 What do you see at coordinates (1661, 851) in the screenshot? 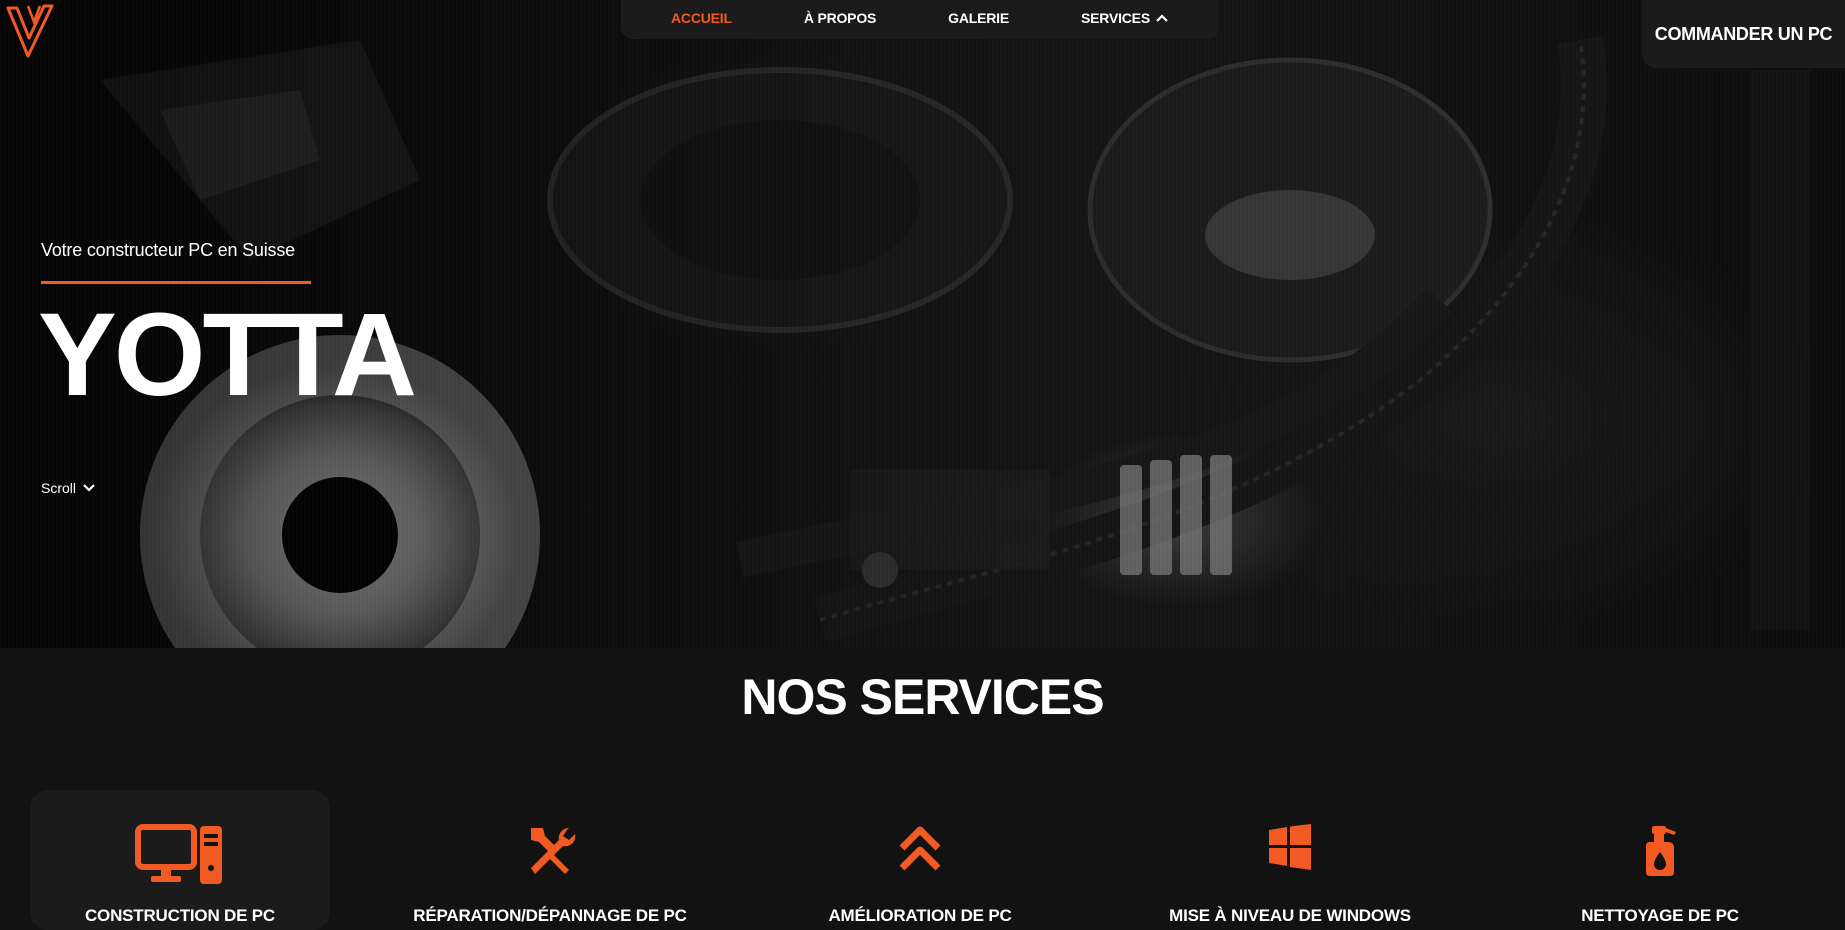
I see `spray-bottle-icon` at bounding box center [1661, 851].